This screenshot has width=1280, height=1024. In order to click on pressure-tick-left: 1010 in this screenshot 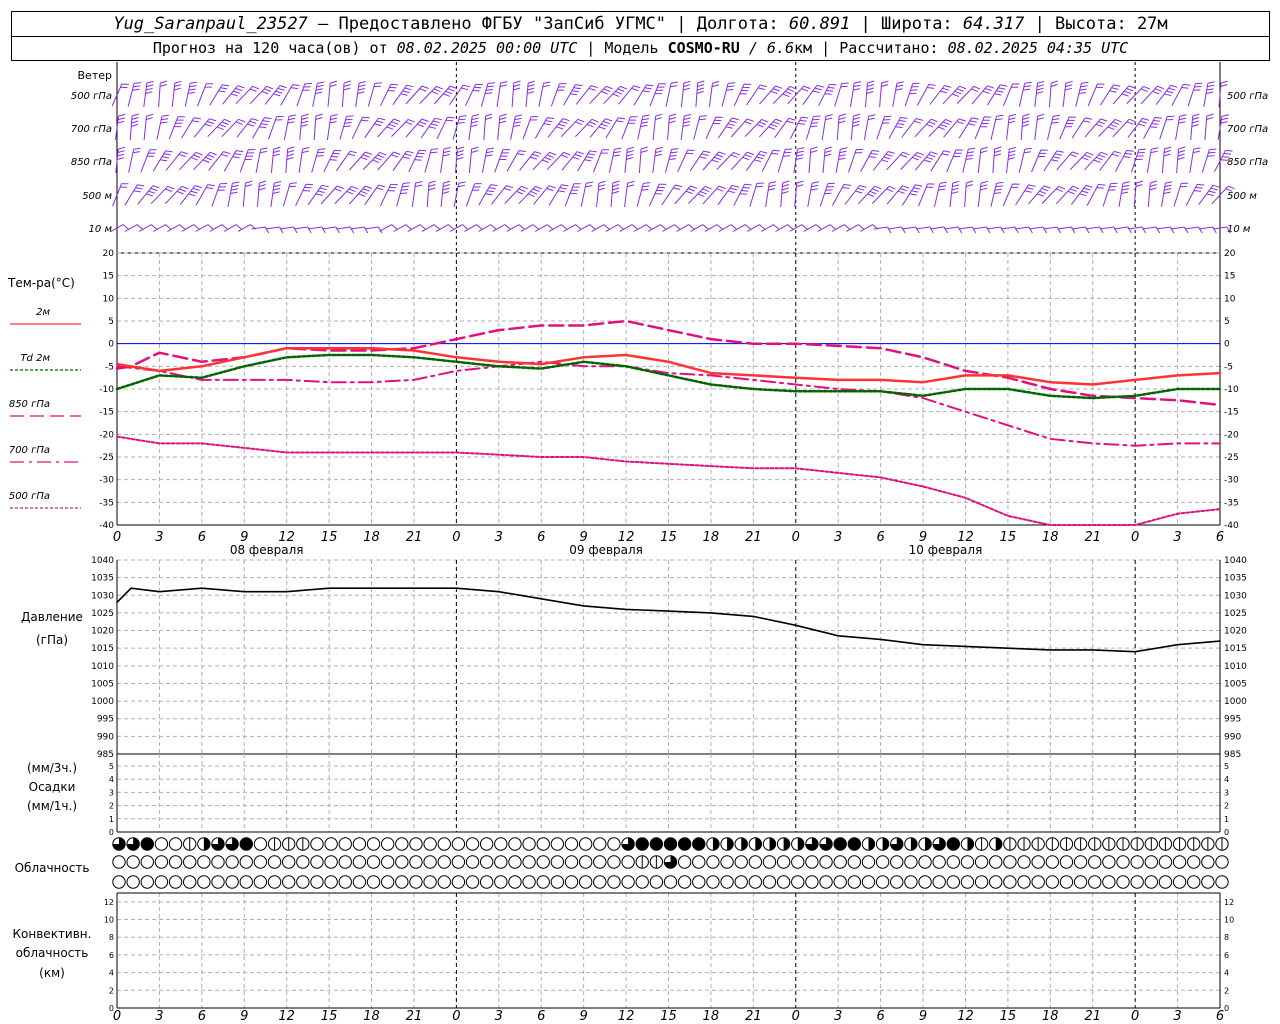, I will do `click(102, 667)`.